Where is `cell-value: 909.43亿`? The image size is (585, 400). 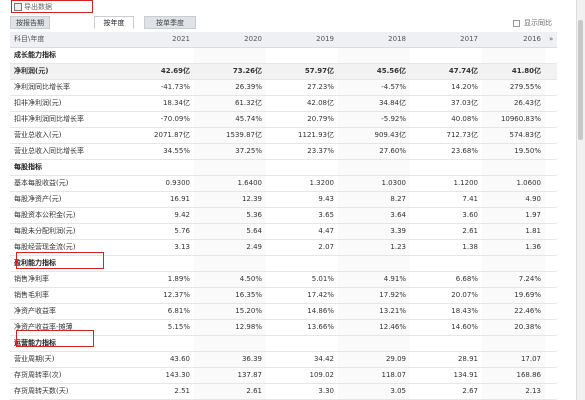
cell-value: 909.43亿 is located at coordinates (374, 135).